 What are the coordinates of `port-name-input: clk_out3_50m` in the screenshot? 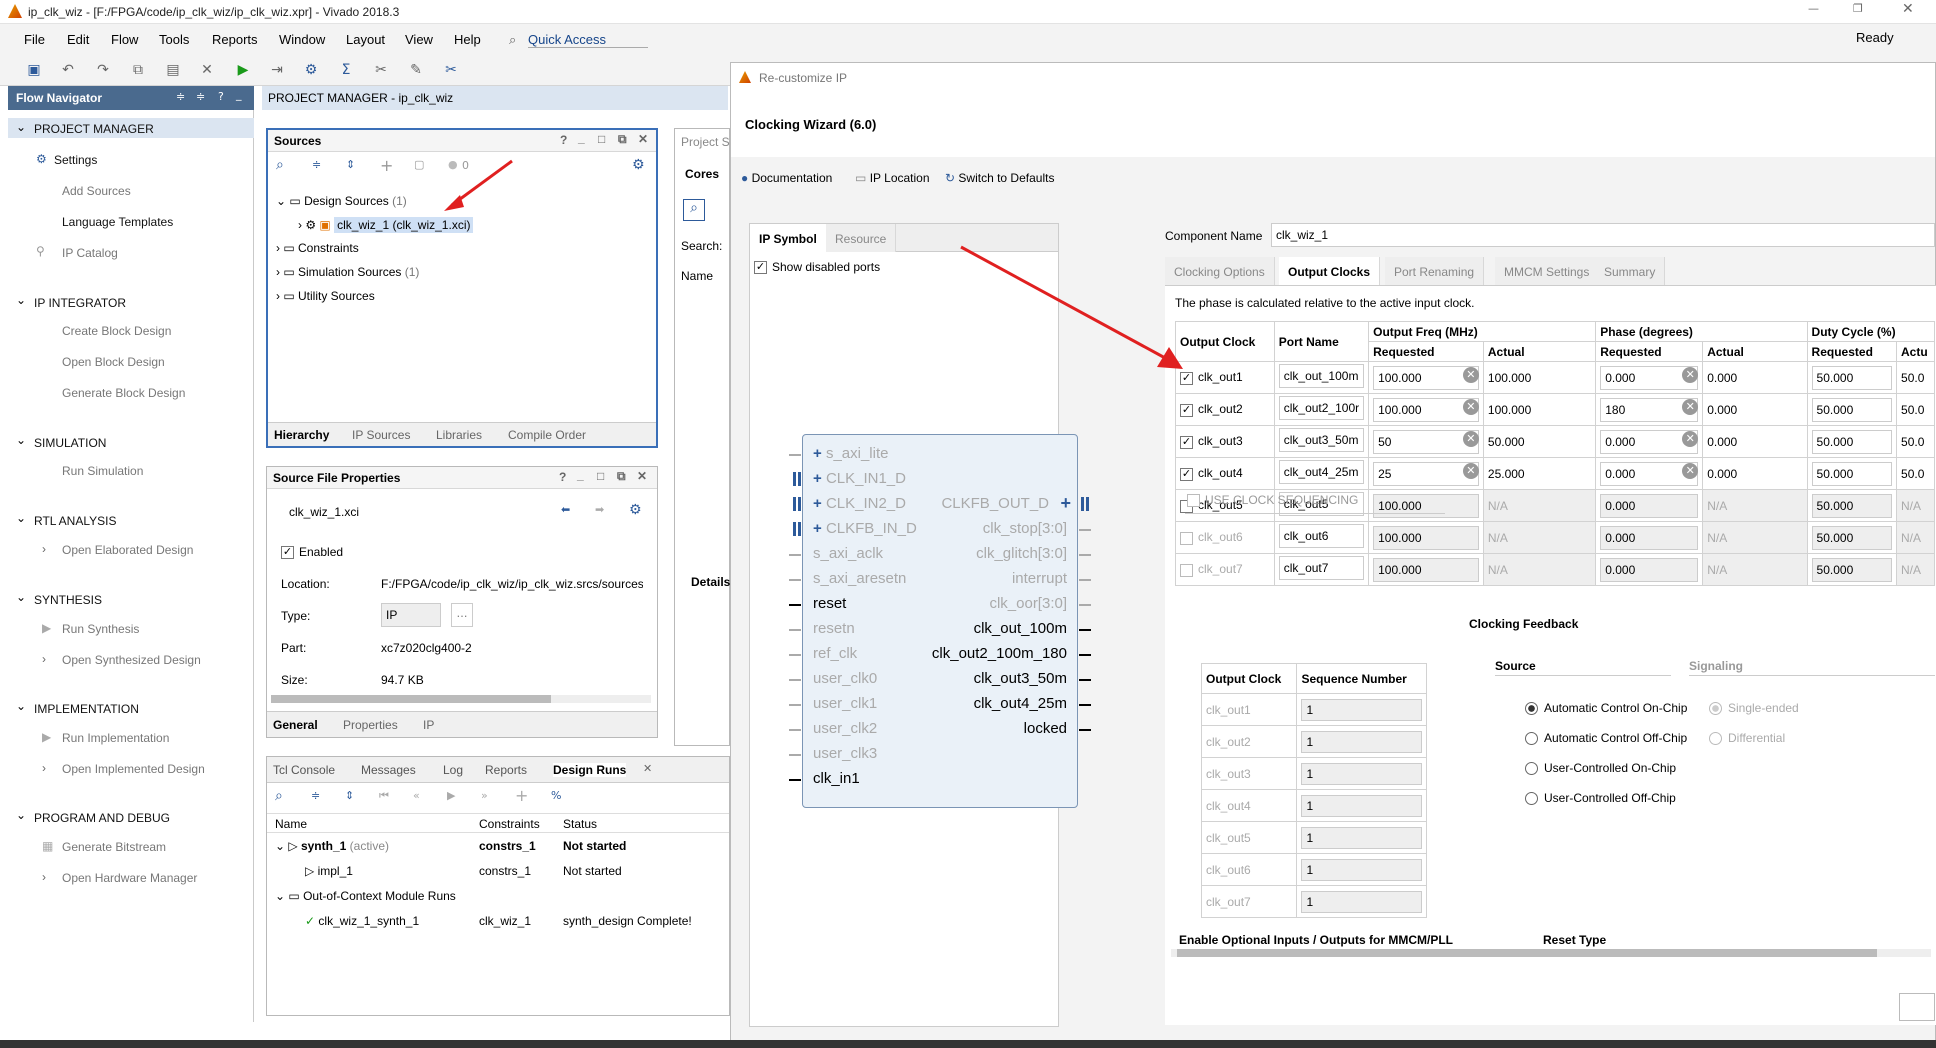 It's located at (1321, 440).